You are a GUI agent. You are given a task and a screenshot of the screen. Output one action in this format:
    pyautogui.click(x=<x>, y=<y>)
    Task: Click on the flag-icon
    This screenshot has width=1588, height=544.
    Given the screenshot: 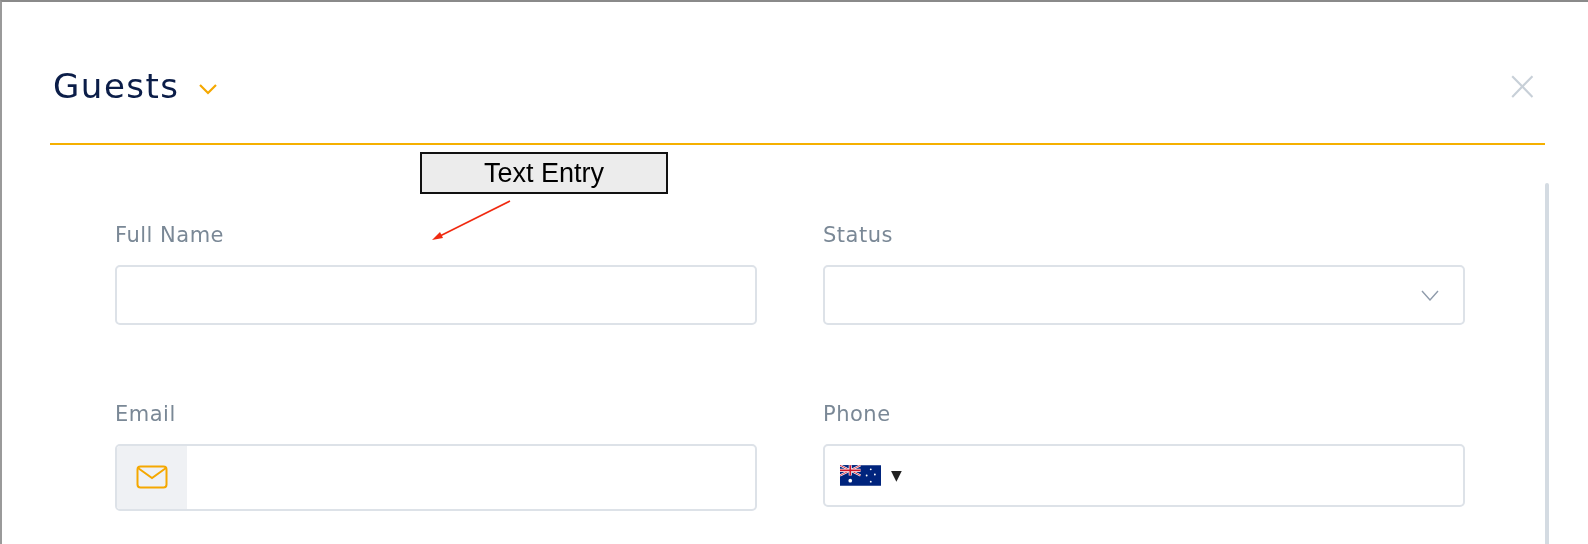 What is the action you would take?
    pyautogui.click(x=860, y=475)
    